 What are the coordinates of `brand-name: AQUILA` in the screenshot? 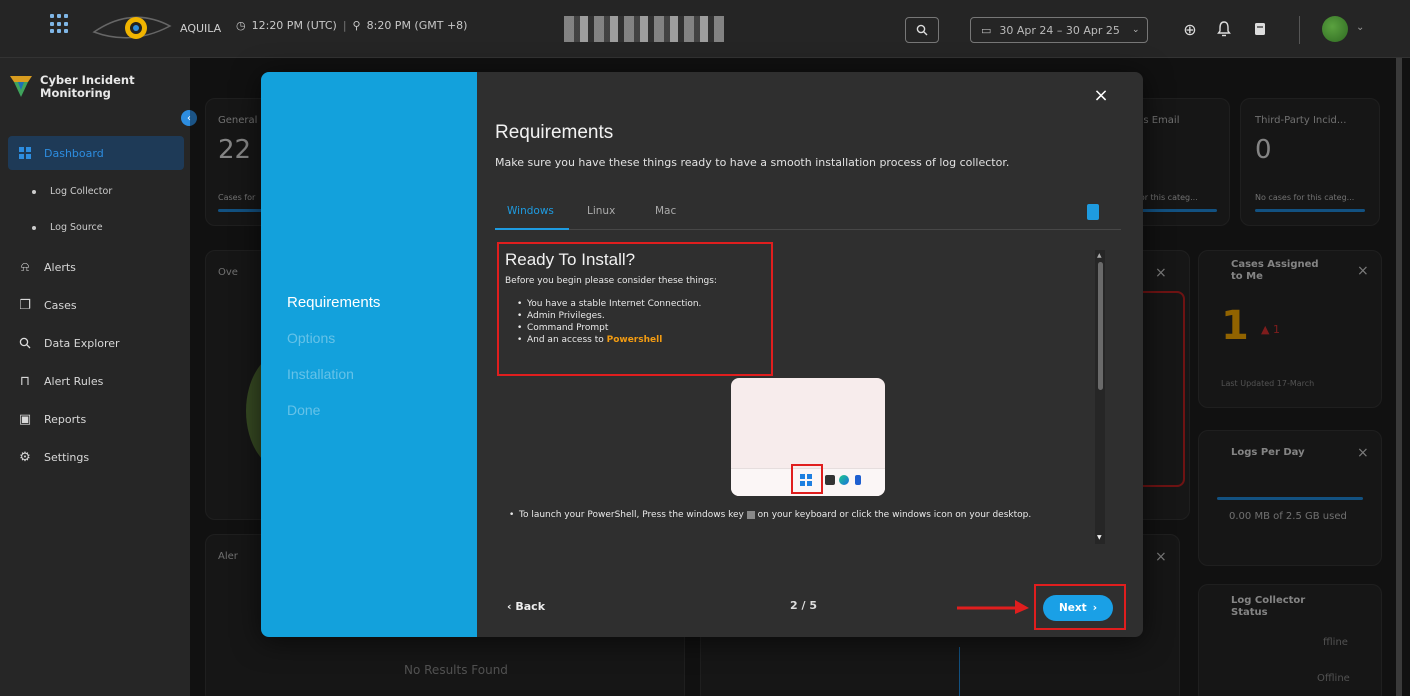 It's located at (201, 28).